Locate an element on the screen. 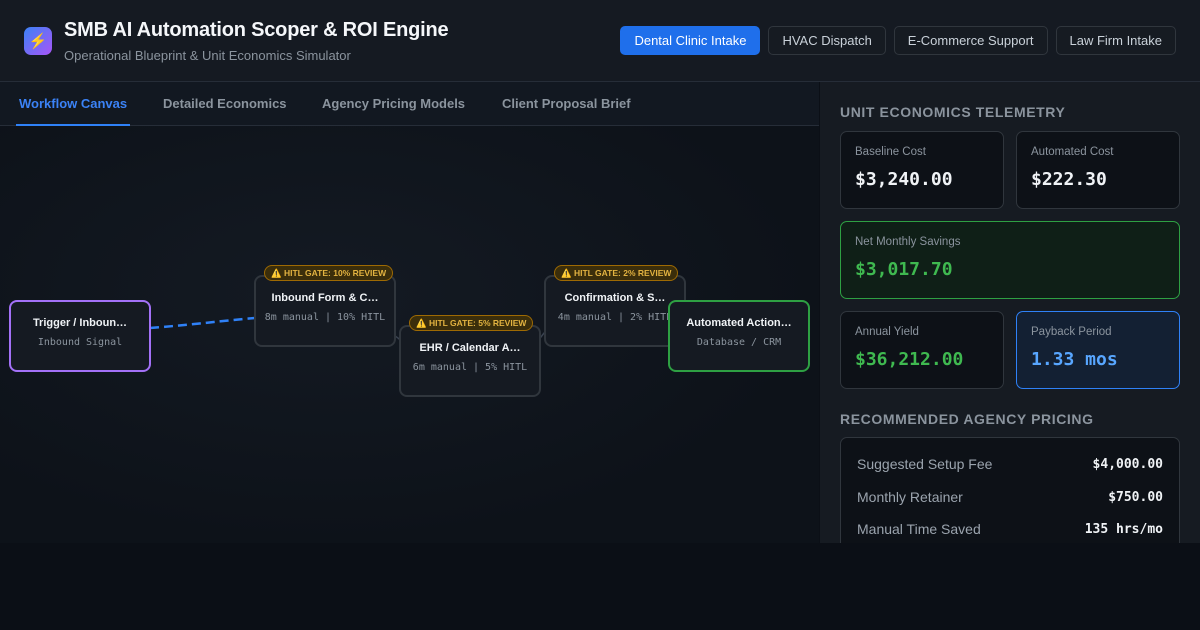 The height and width of the screenshot is (630, 1200). app-title: SMB AI Automation Scoper & ROI Engine is located at coordinates (256, 30).